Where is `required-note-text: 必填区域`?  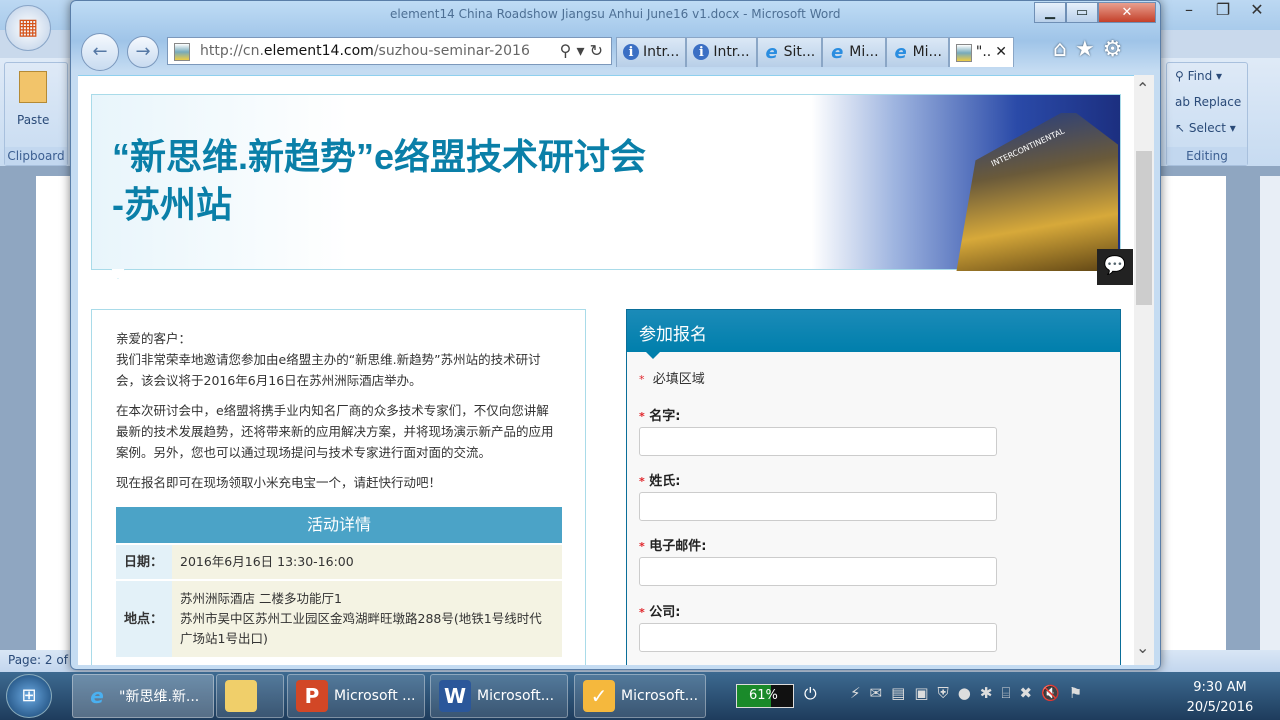 required-note-text: 必填区域 is located at coordinates (678, 379).